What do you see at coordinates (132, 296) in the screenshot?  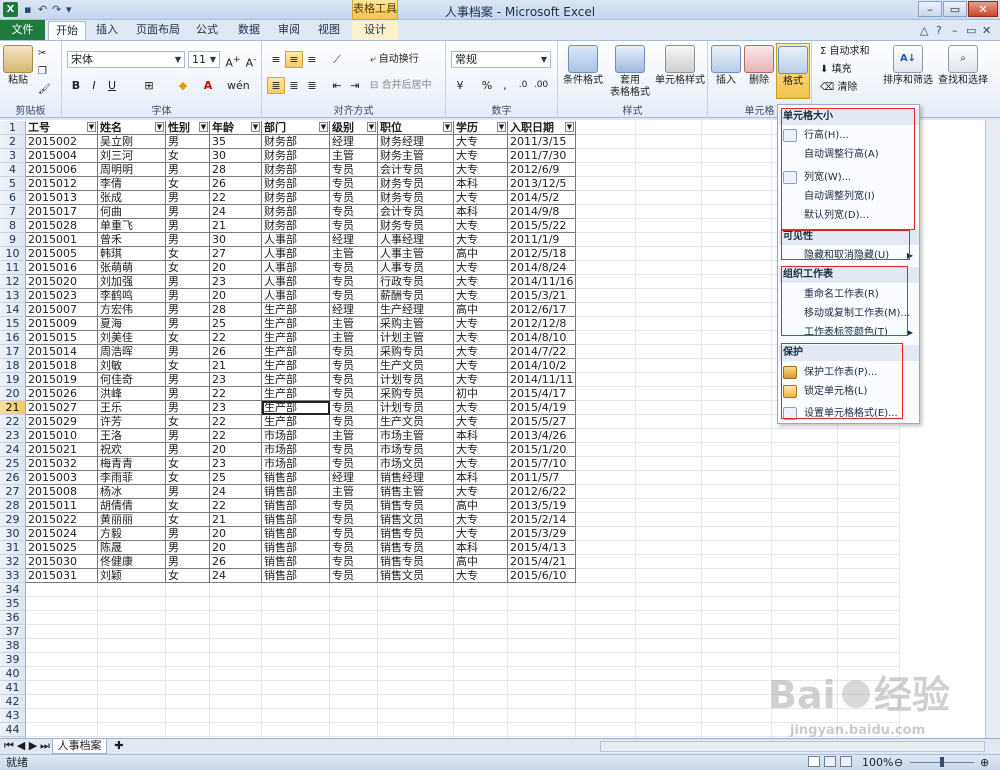 I see `table-cell: 李鹤鸣` at bounding box center [132, 296].